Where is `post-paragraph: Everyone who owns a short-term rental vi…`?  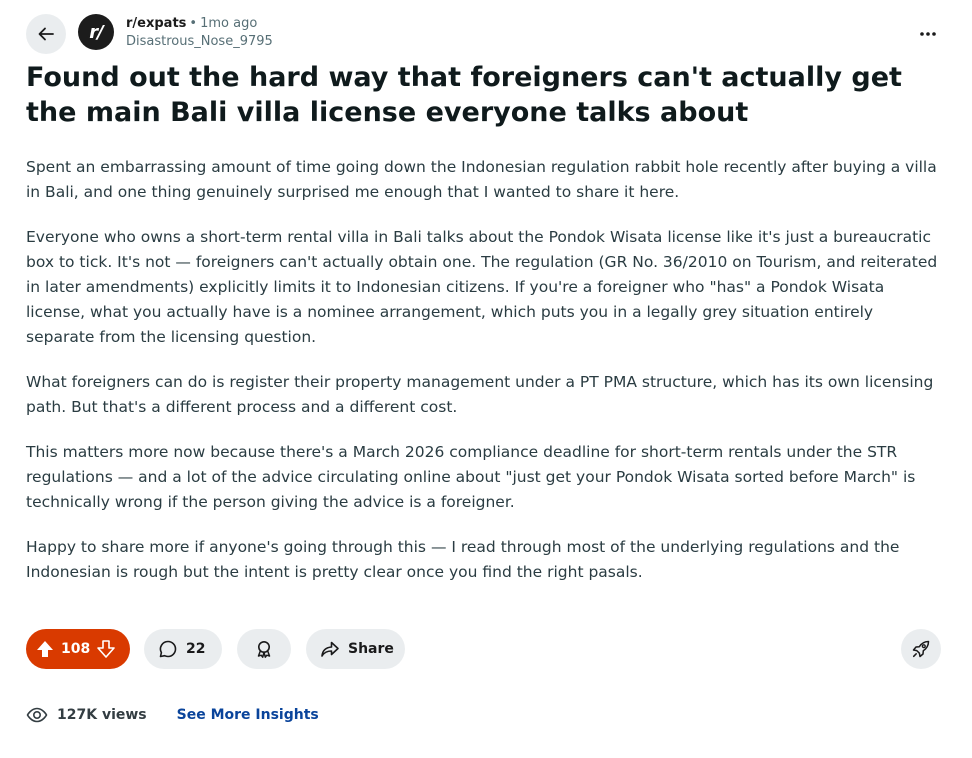 post-paragraph: Everyone who owns a short-term rental vi… is located at coordinates (482, 287).